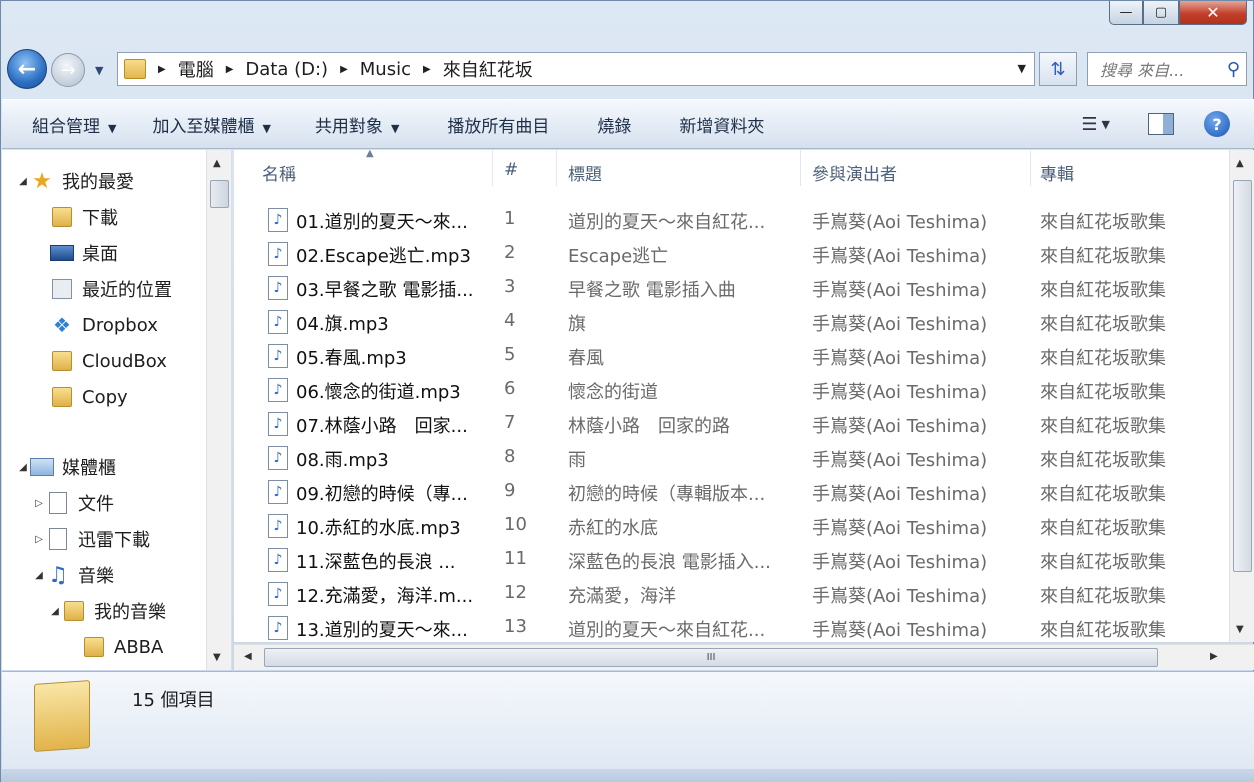 Image resolution: width=1254 pixels, height=782 pixels. What do you see at coordinates (357, 124) in the screenshot?
I see `share-with-button: 共用對象 ▼` at bounding box center [357, 124].